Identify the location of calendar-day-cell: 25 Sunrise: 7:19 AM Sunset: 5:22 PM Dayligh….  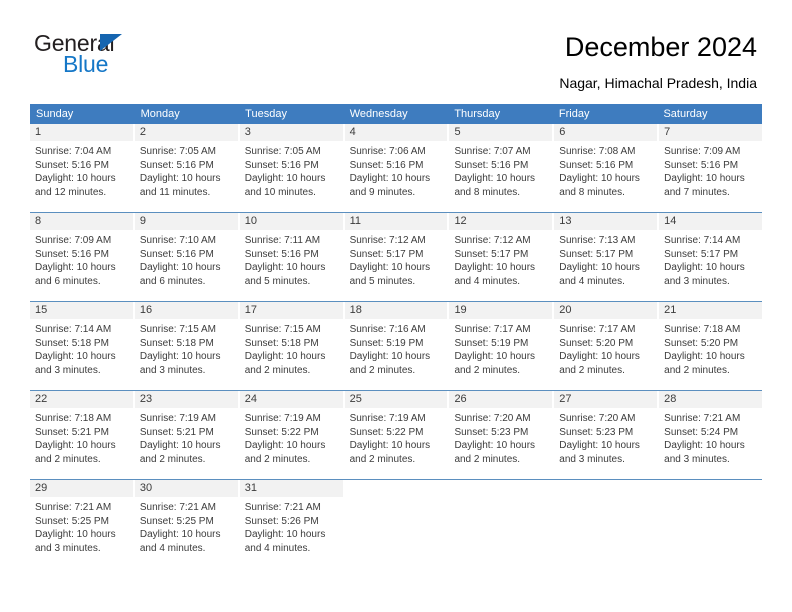
(397, 435).